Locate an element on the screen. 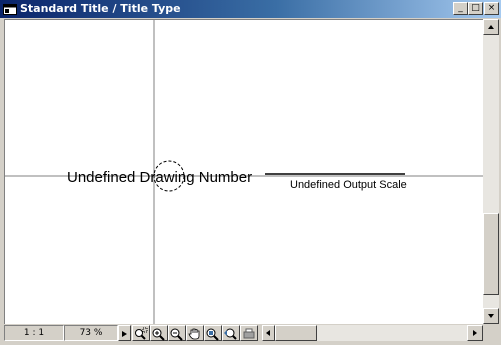 The image size is (501, 345). scroll-left-button is located at coordinates (268, 333).